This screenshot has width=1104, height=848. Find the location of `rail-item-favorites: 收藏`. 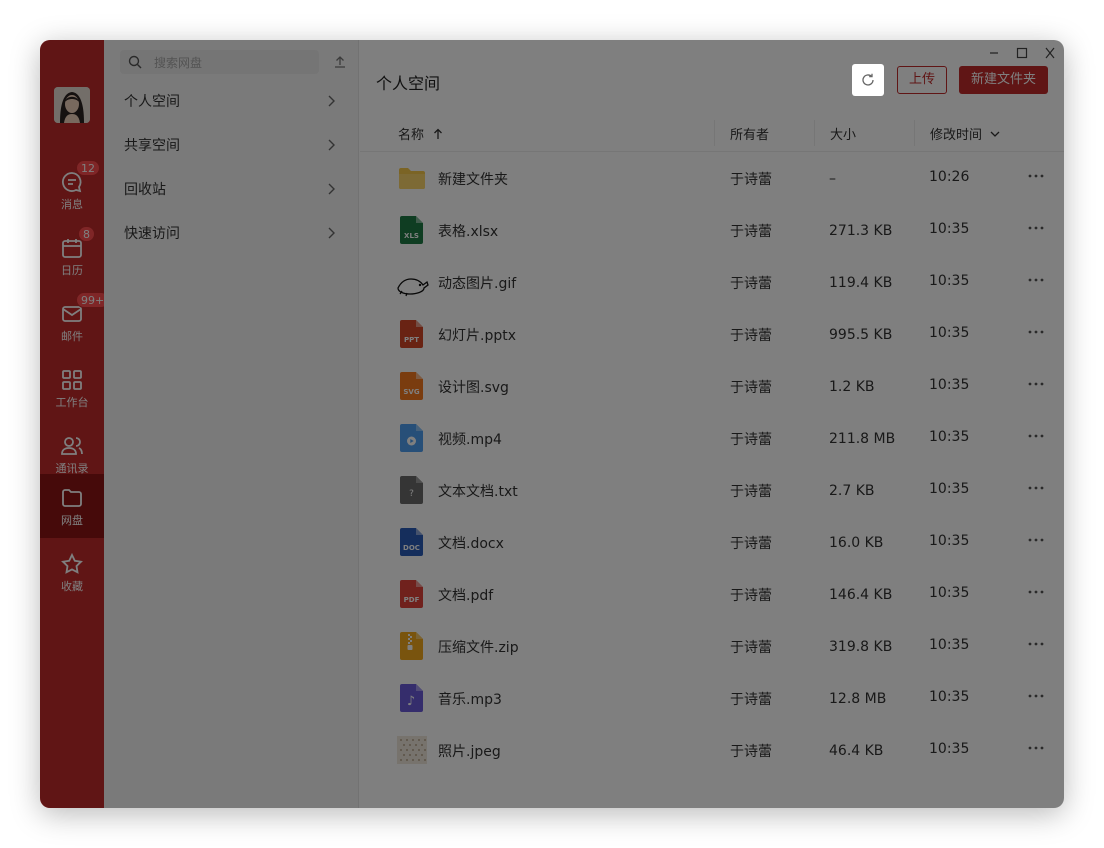

rail-item-favorites: 收藏 is located at coordinates (72, 572).